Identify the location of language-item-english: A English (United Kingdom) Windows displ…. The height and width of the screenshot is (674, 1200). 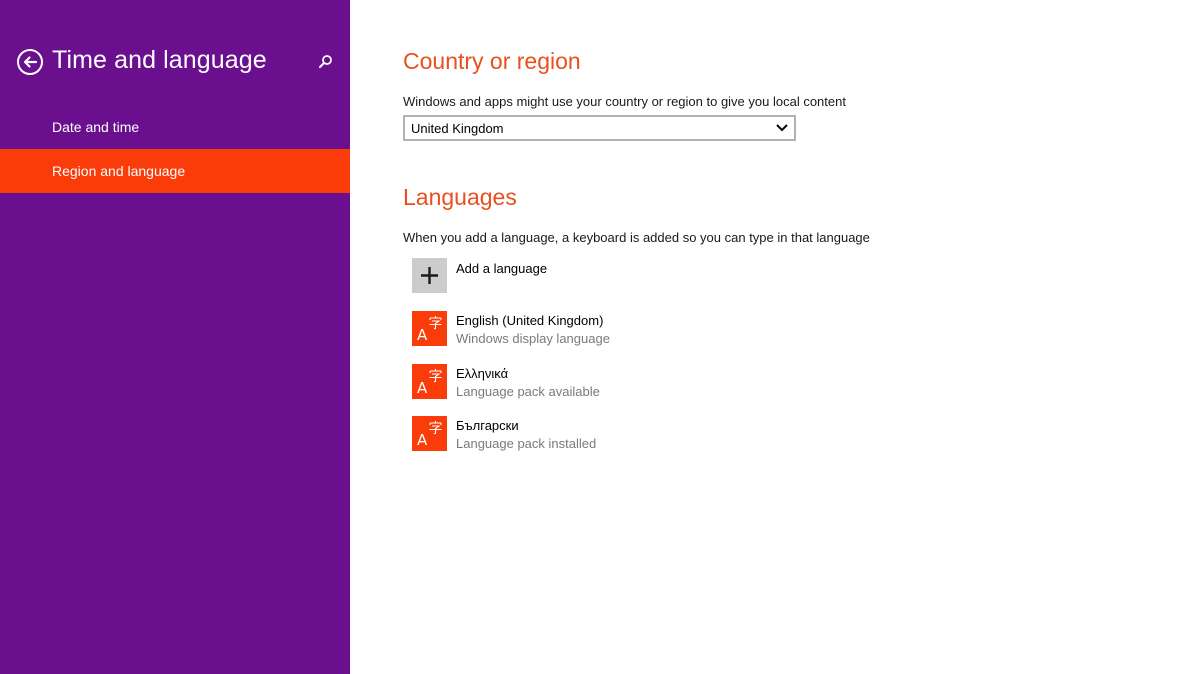
(662, 329).